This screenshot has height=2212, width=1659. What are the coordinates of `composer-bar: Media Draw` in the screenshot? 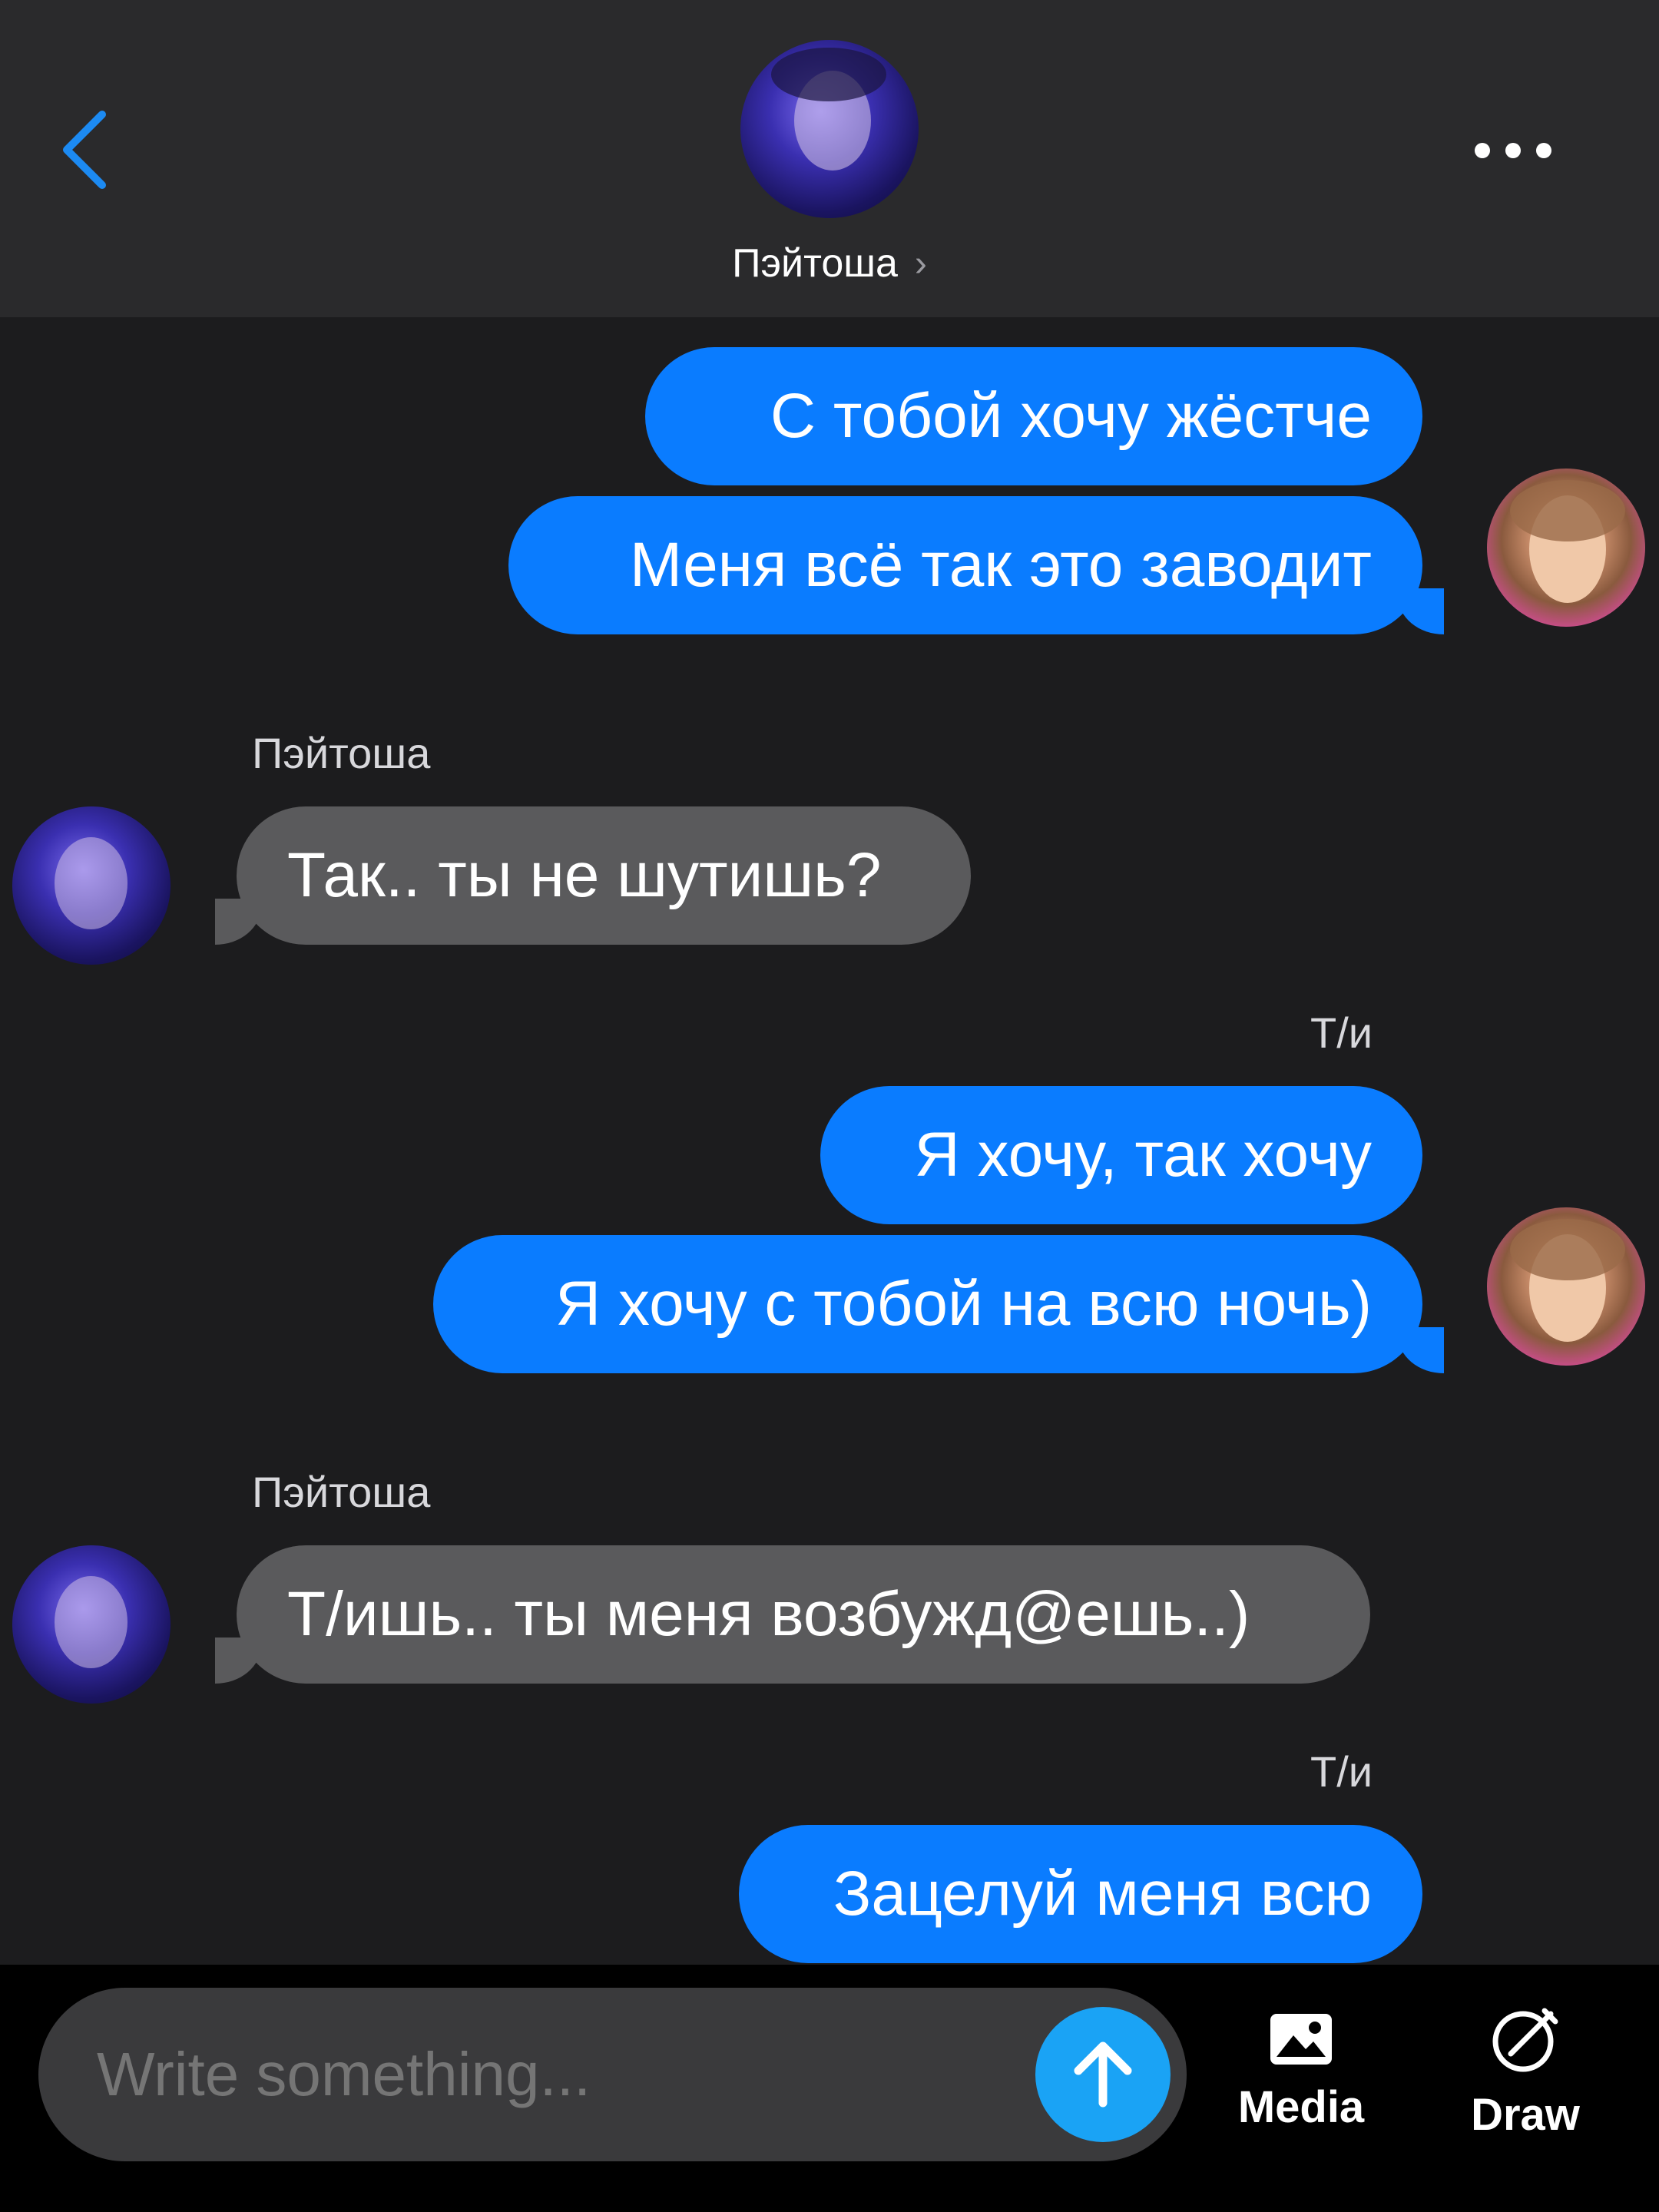 It's located at (829, 2088).